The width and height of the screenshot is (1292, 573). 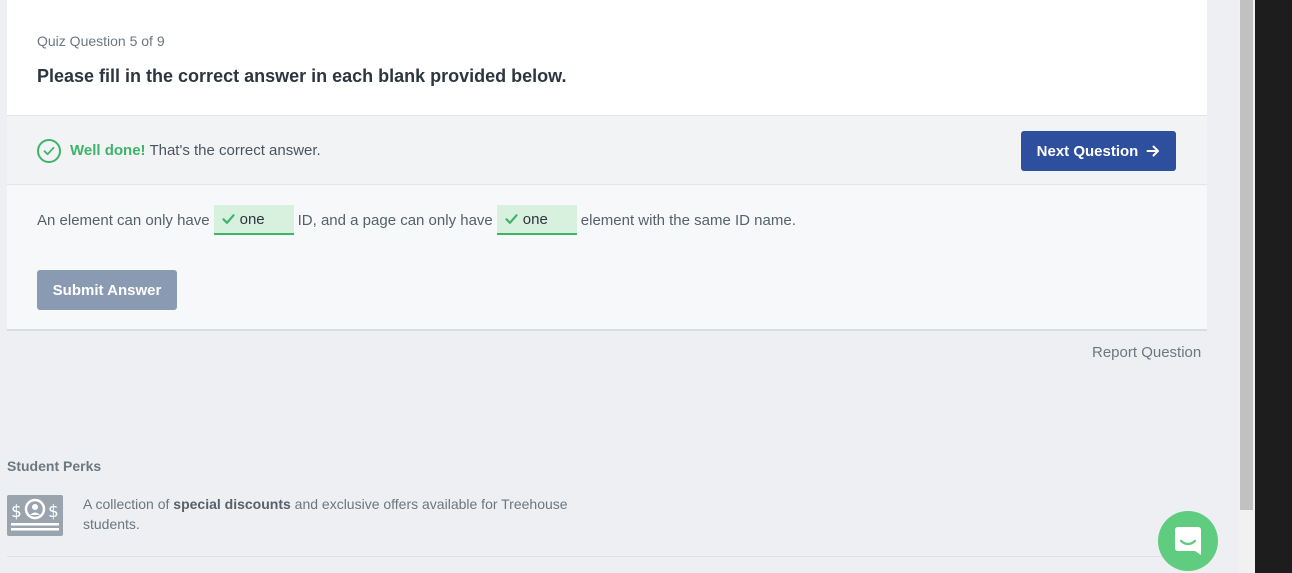 What do you see at coordinates (1273, 286) in the screenshot?
I see `window-edge` at bounding box center [1273, 286].